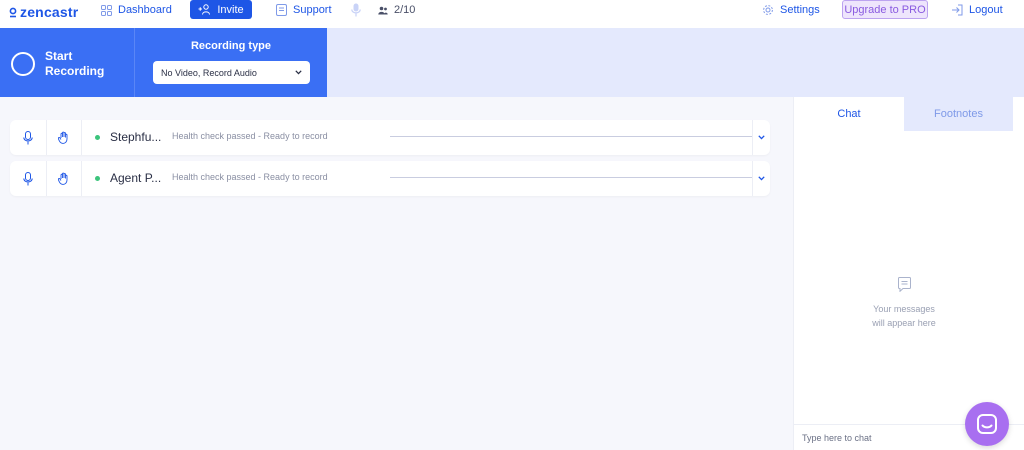 The width and height of the screenshot is (1024, 450). I want to click on chat-empty-message: Your messages will appear here, so click(904, 316).